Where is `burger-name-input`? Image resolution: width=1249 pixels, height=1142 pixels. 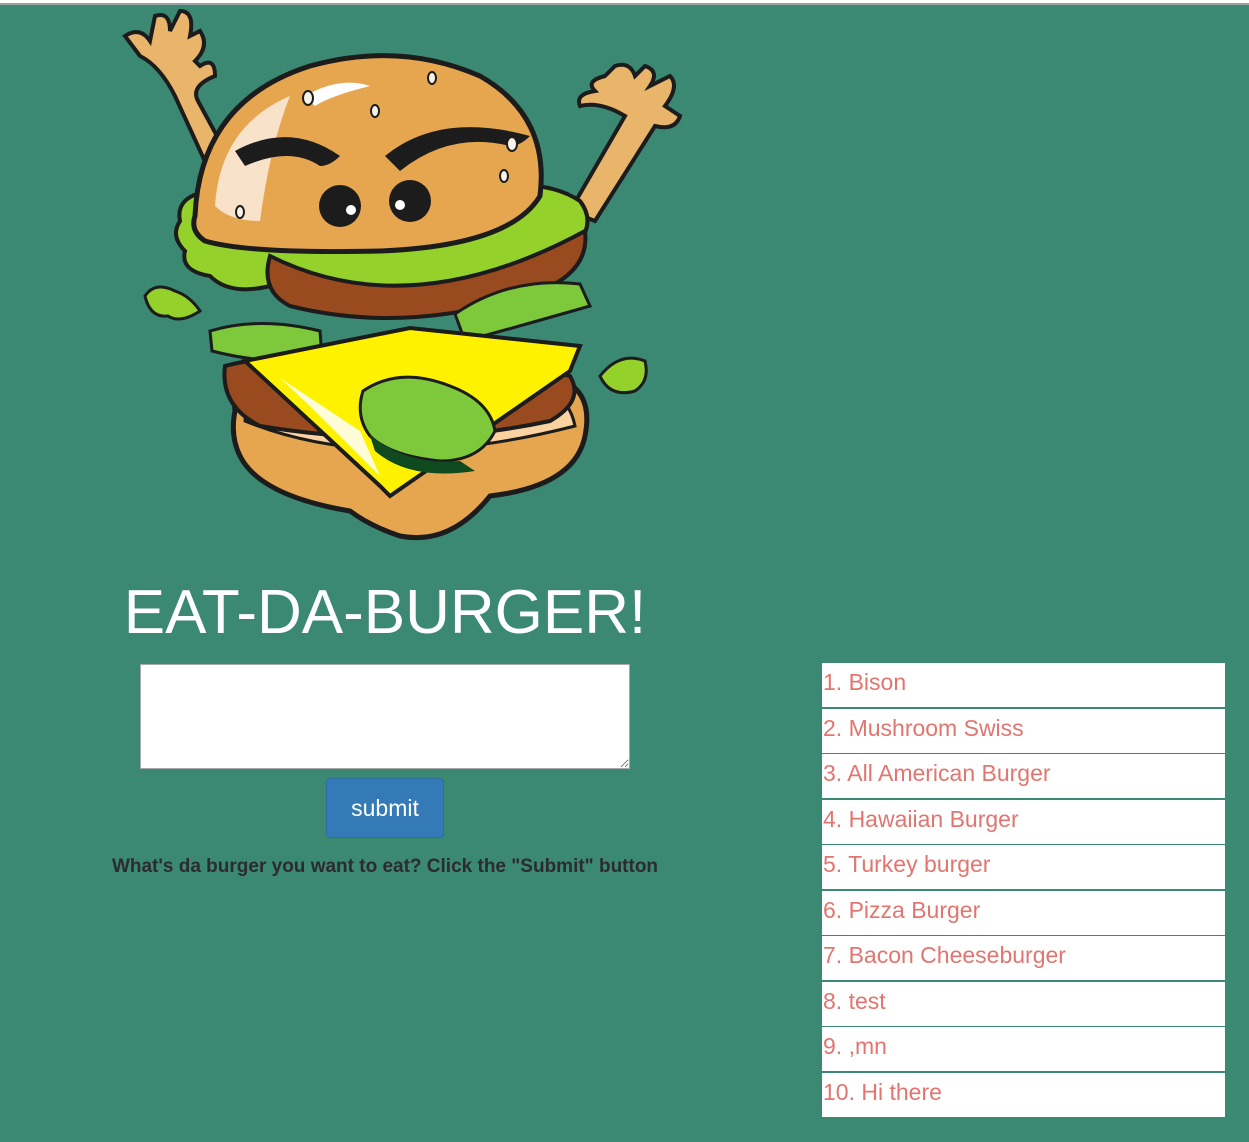
burger-name-input is located at coordinates (385, 716).